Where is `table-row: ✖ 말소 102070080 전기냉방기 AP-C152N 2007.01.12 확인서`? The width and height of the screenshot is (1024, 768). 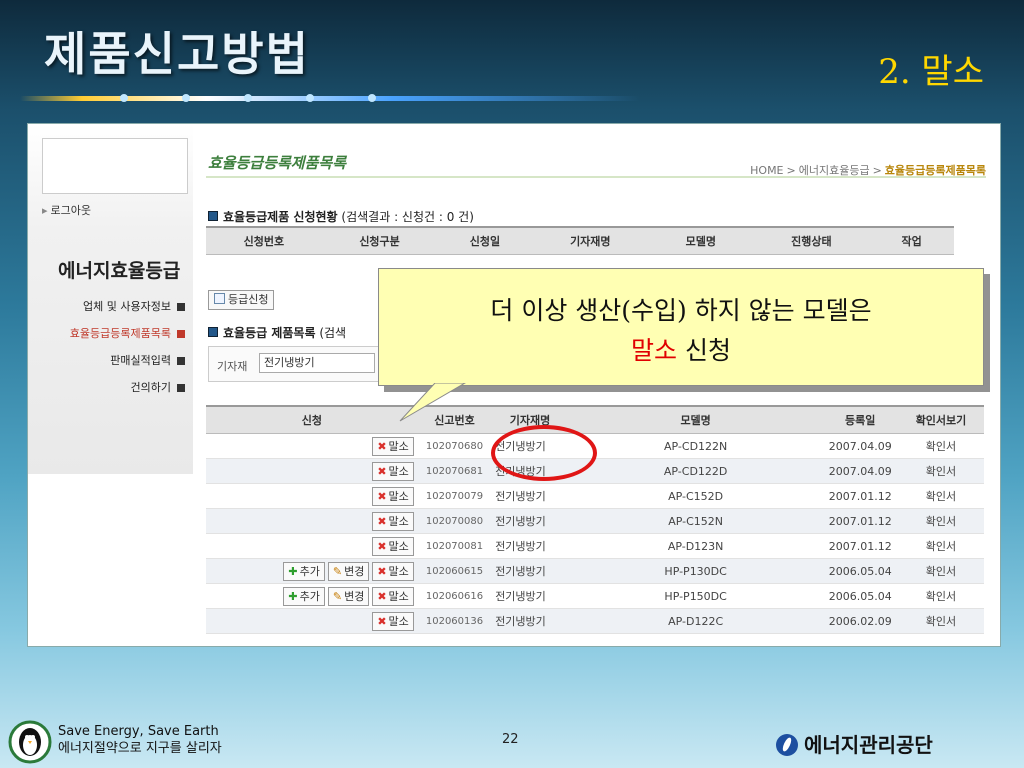 table-row: ✖ 말소 102070080 전기냉방기 AP-C152N 2007.01.12 확인서 is located at coordinates (595, 521).